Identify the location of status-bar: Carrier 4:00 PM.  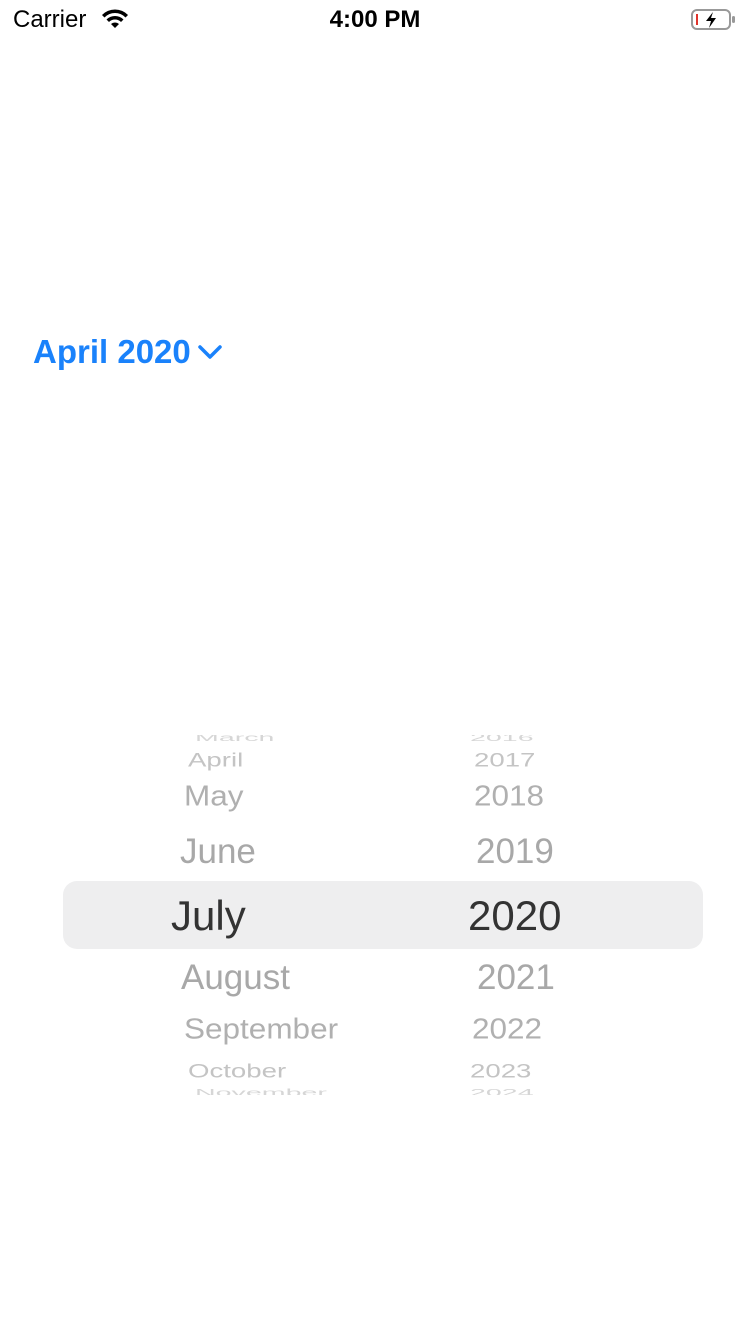
(375, 20).